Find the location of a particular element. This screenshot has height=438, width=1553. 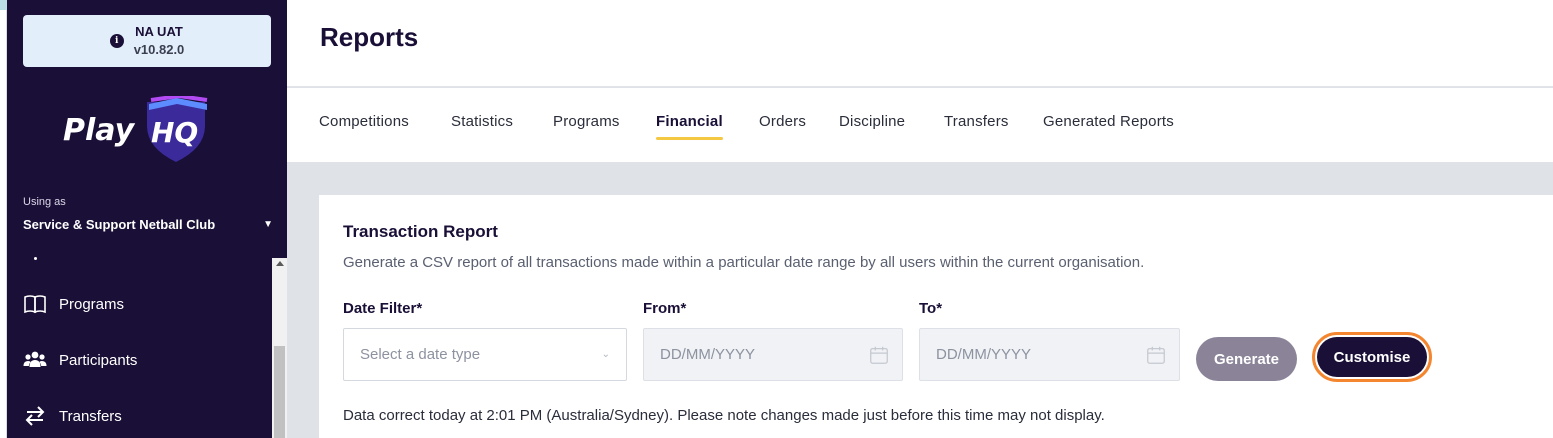

playhq-logo: Play HQ is located at coordinates (141, 131).